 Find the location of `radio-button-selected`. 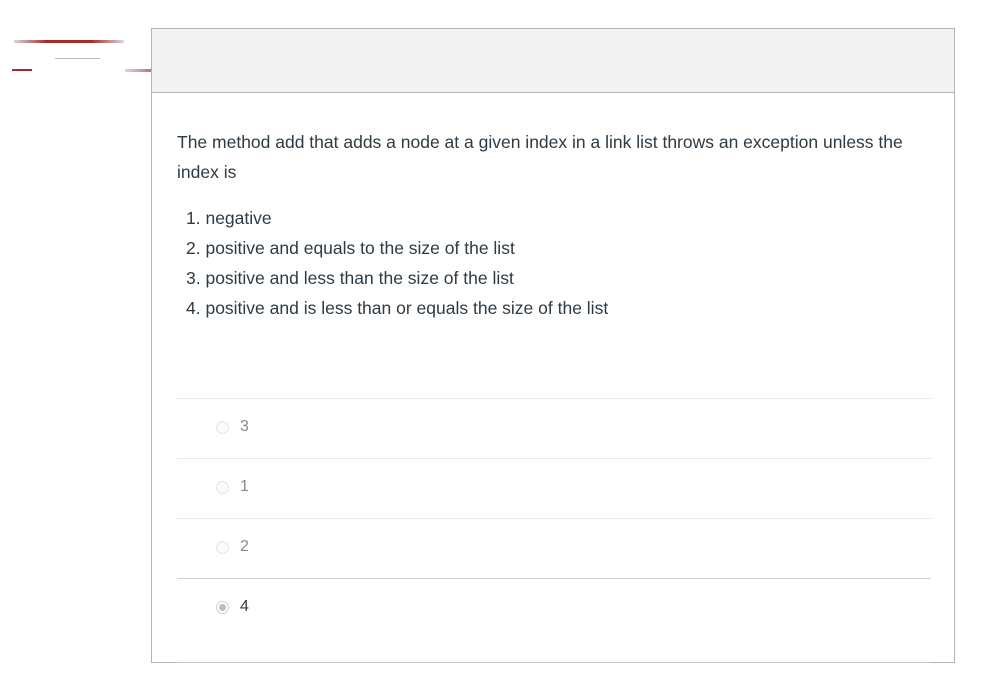

radio-button-selected is located at coordinates (222, 607).